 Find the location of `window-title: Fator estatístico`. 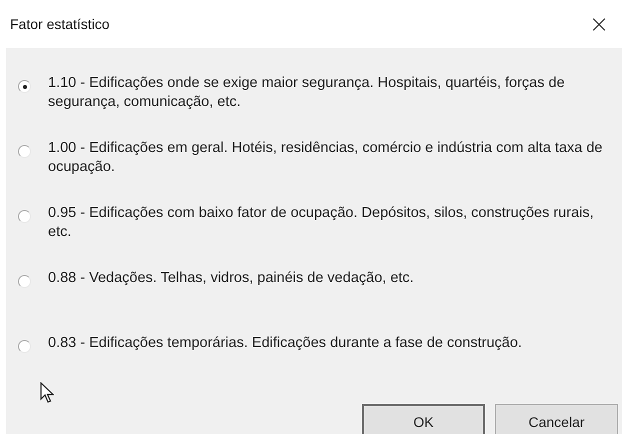

window-title: Fator estatístico is located at coordinates (60, 24).